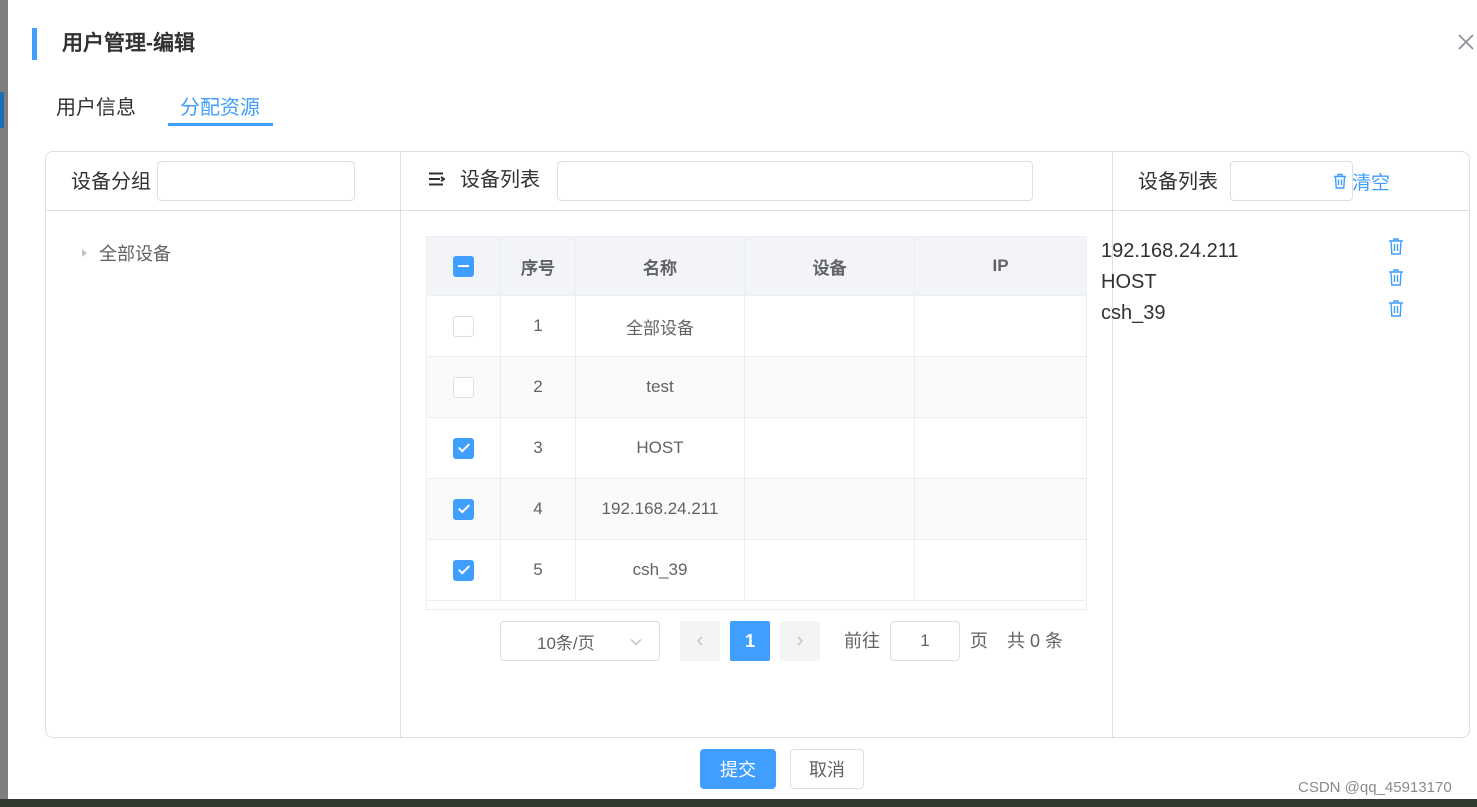  I want to click on row-name: test, so click(660, 387).